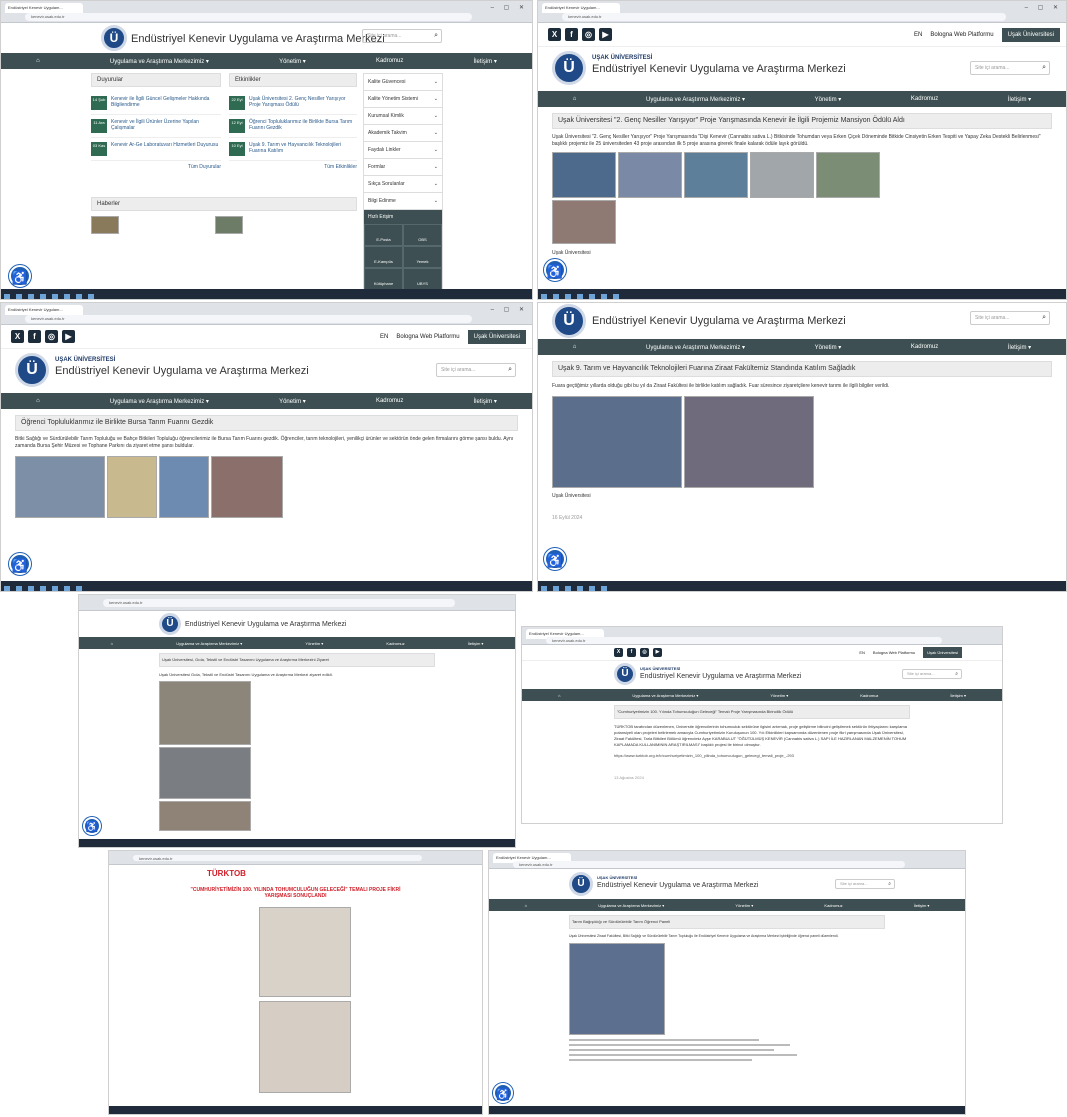  Describe the element at coordinates (383, 235) in the screenshot. I see `quick-link: E-Posta` at that location.